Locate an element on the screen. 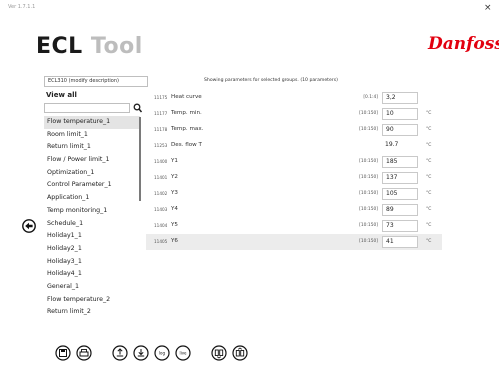 This screenshot has height=378, width=499. parameter-value-input: 73 is located at coordinates (400, 226).